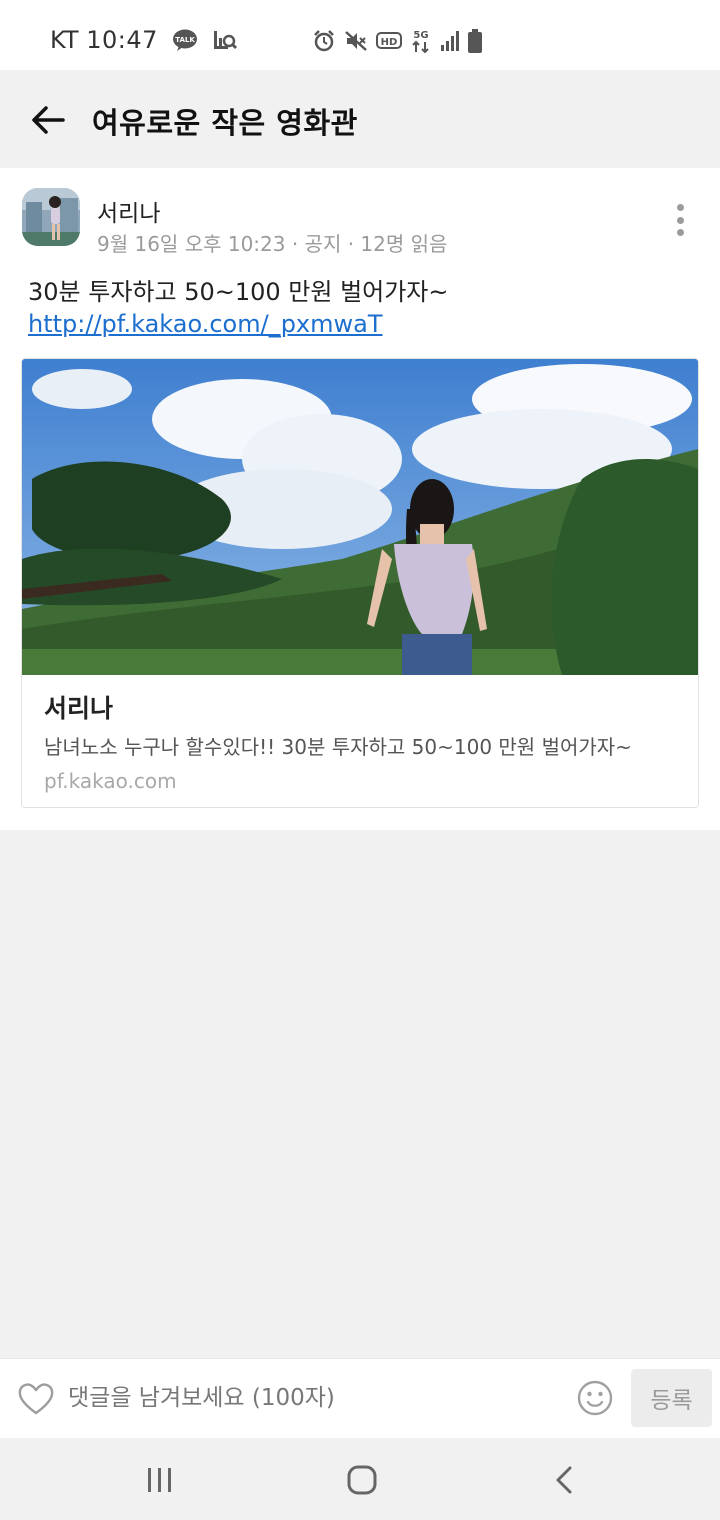 Image resolution: width=720 pixels, height=1520 pixels. Describe the element at coordinates (128, 211) in the screenshot. I see `author-name: 서리나` at that location.